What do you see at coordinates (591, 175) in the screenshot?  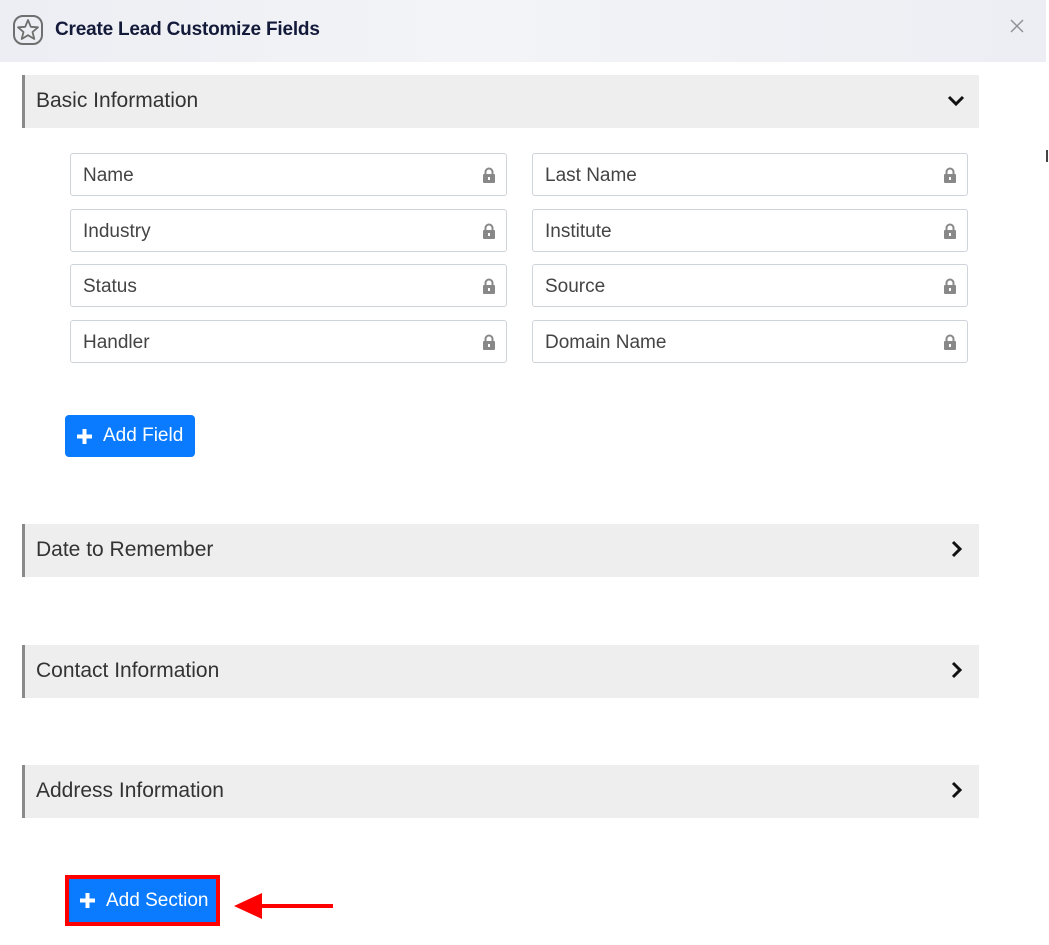 I see `field-label: Last Name` at bounding box center [591, 175].